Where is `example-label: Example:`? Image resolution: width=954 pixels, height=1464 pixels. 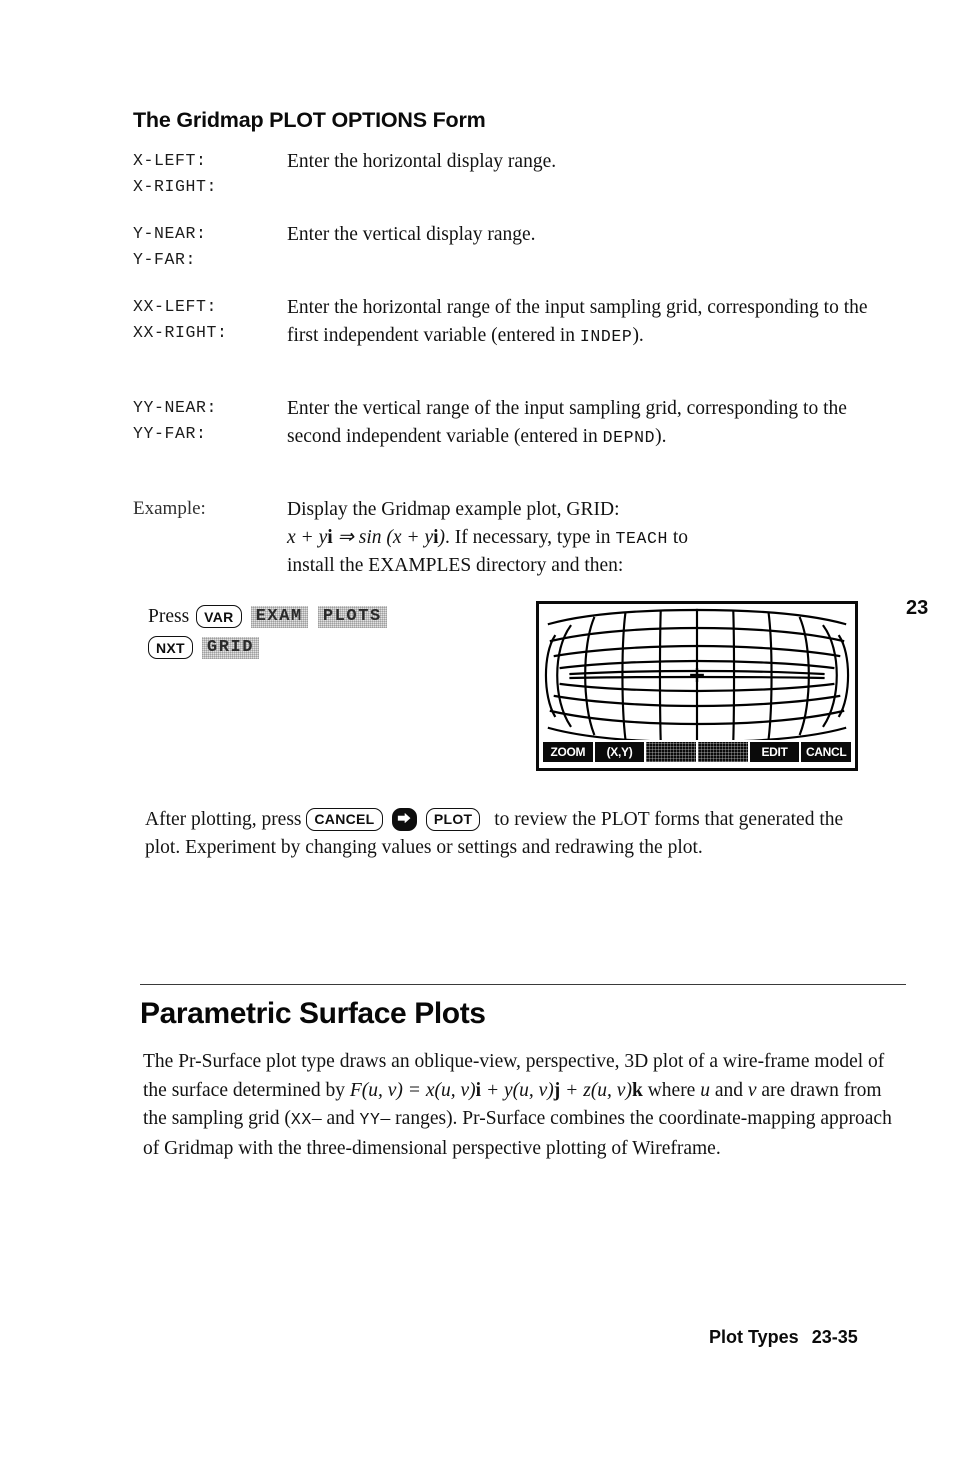 example-label: Example: is located at coordinates (169, 508).